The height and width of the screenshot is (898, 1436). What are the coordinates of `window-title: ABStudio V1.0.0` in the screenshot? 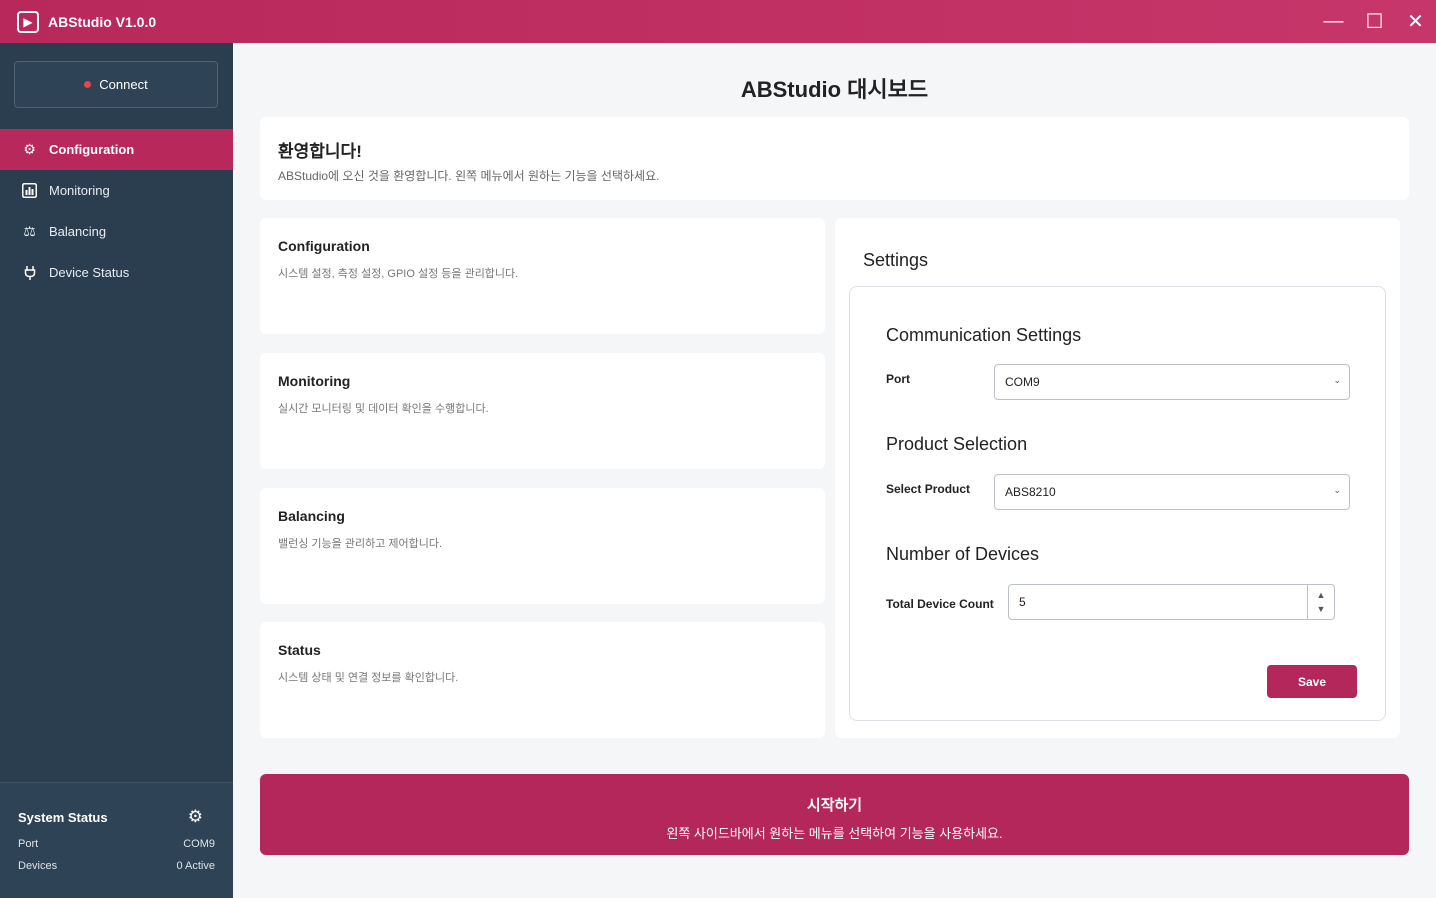 It's located at (102, 21).